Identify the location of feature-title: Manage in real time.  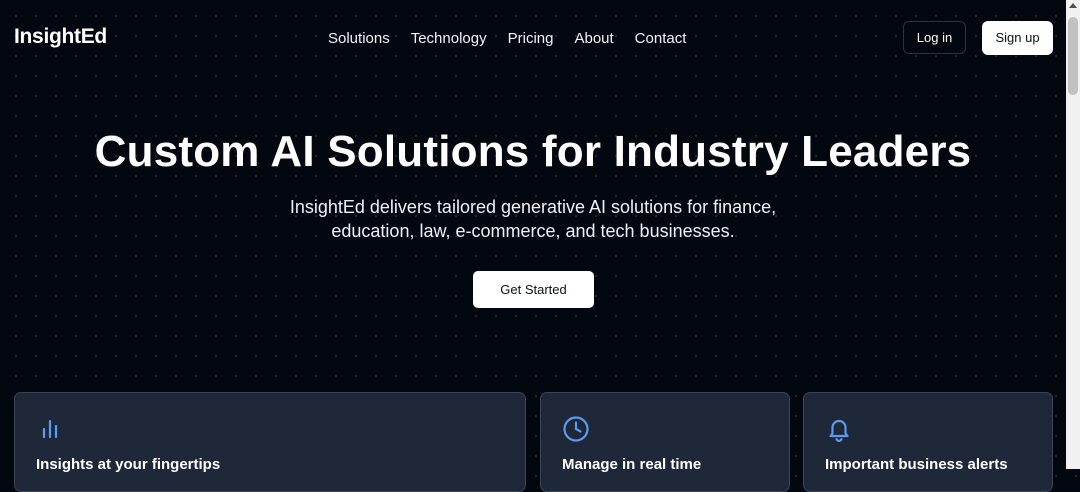
(632, 464).